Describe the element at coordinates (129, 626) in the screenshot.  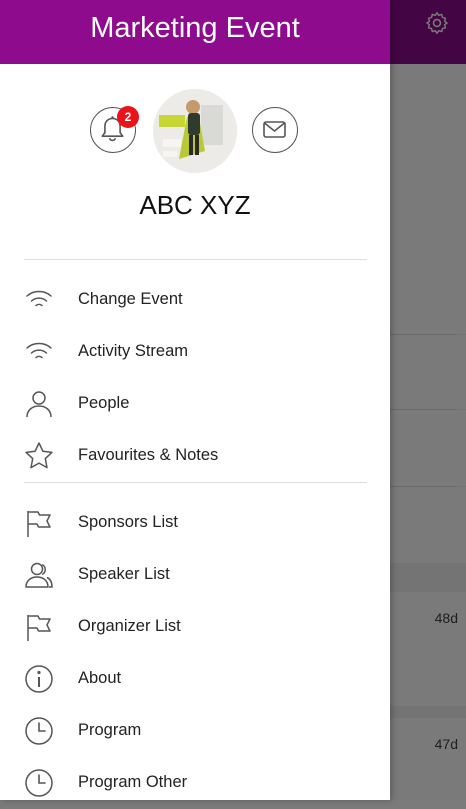
I see `menu-item-label: Organizer List` at that location.